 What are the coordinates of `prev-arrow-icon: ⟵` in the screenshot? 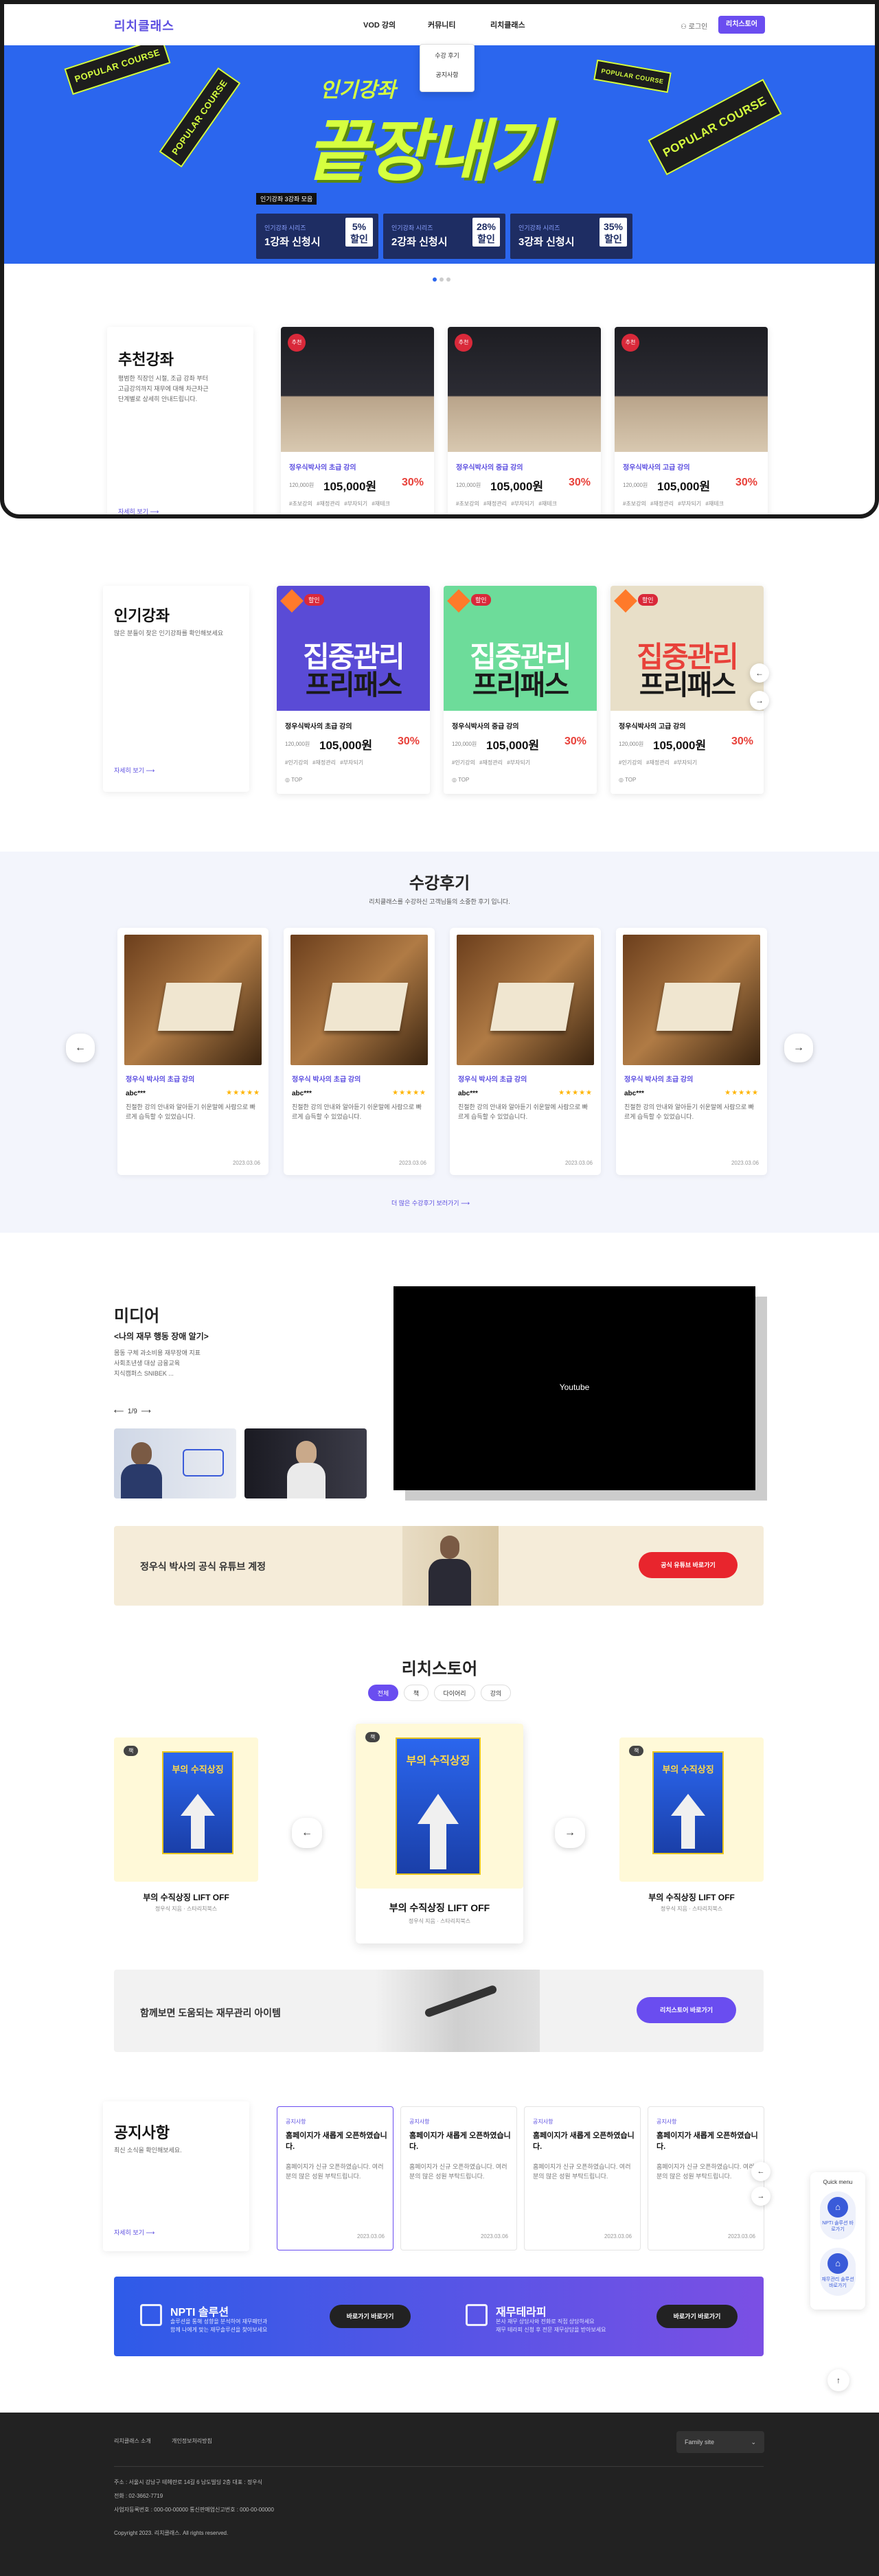 It's located at (119, 1411).